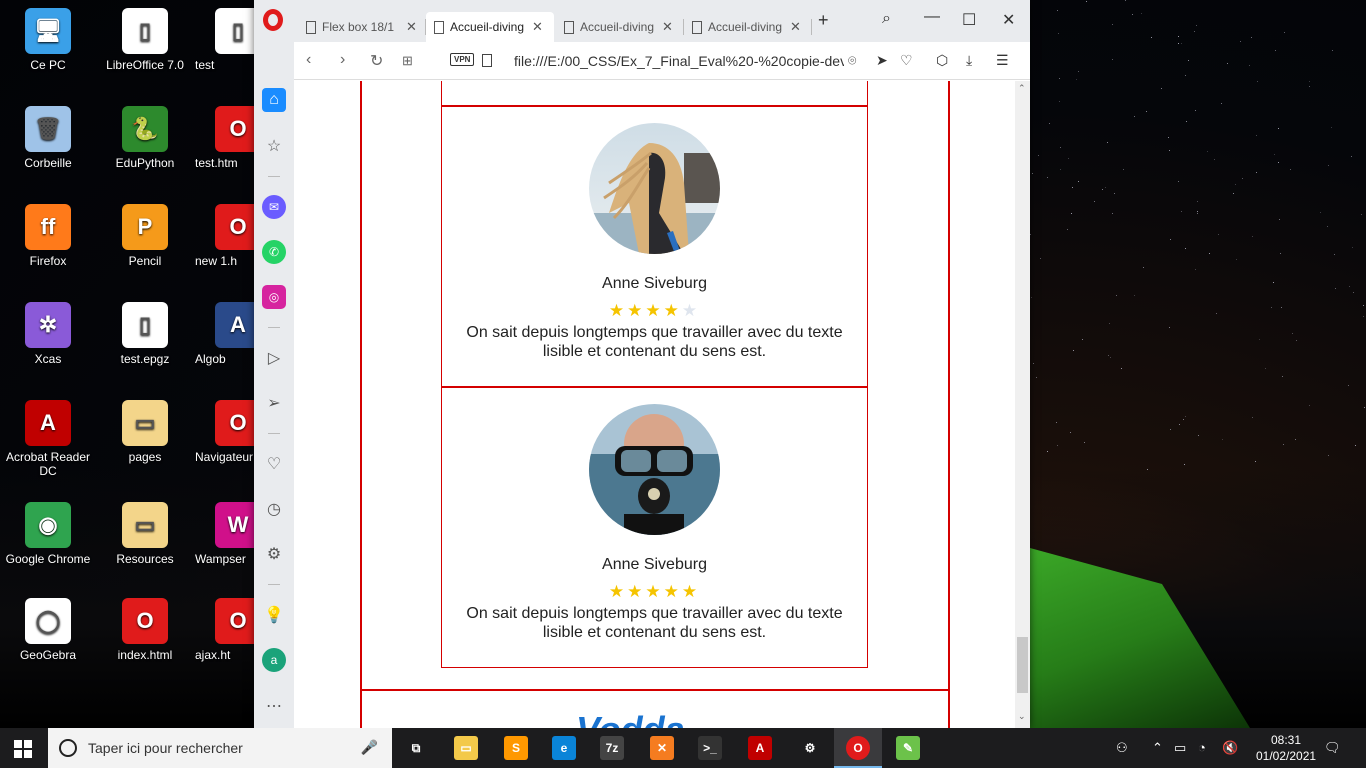 Image resolution: width=1366 pixels, height=768 pixels. What do you see at coordinates (145, 138) in the screenshot?
I see `desktop-icon: 🐍 EduPython` at bounding box center [145, 138].